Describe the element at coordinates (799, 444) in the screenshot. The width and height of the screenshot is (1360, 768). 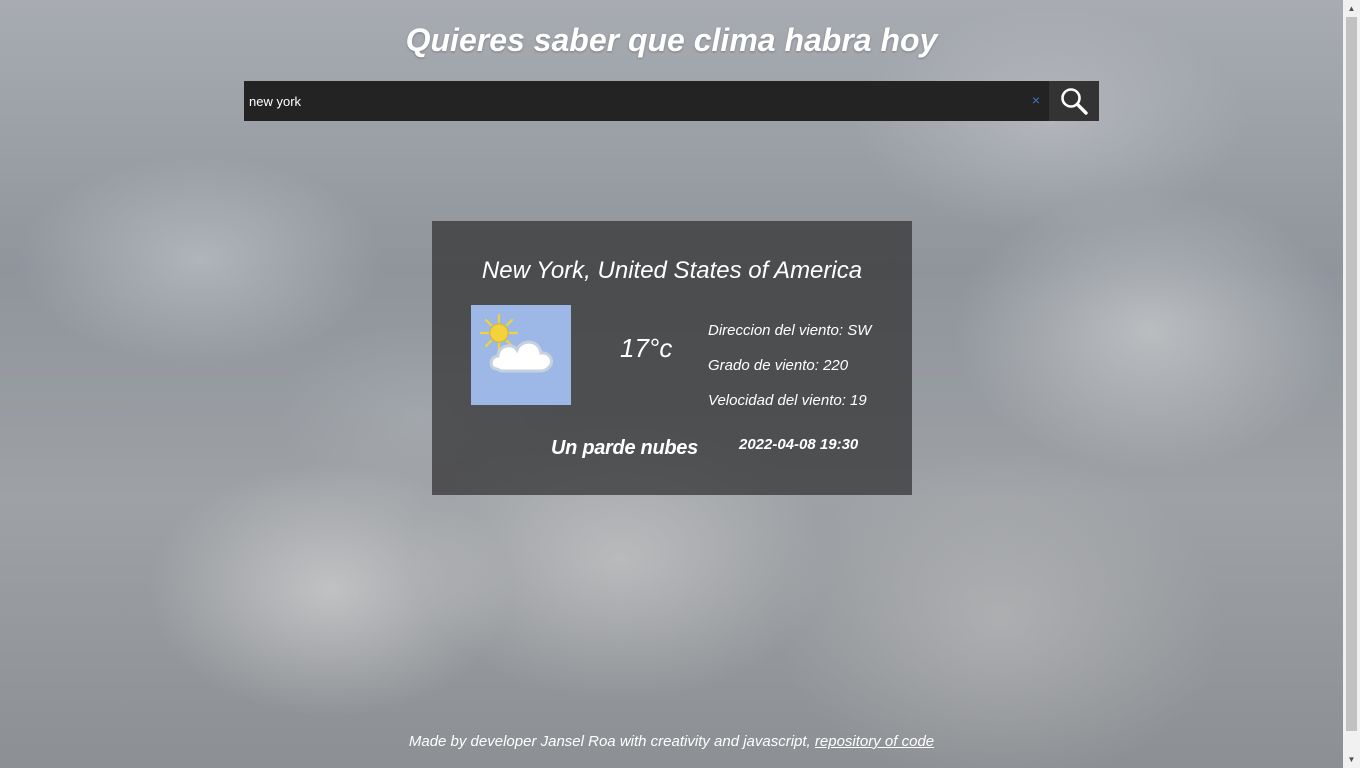
I see `weather-datetime: 2022-04-08 19:30` at that location.